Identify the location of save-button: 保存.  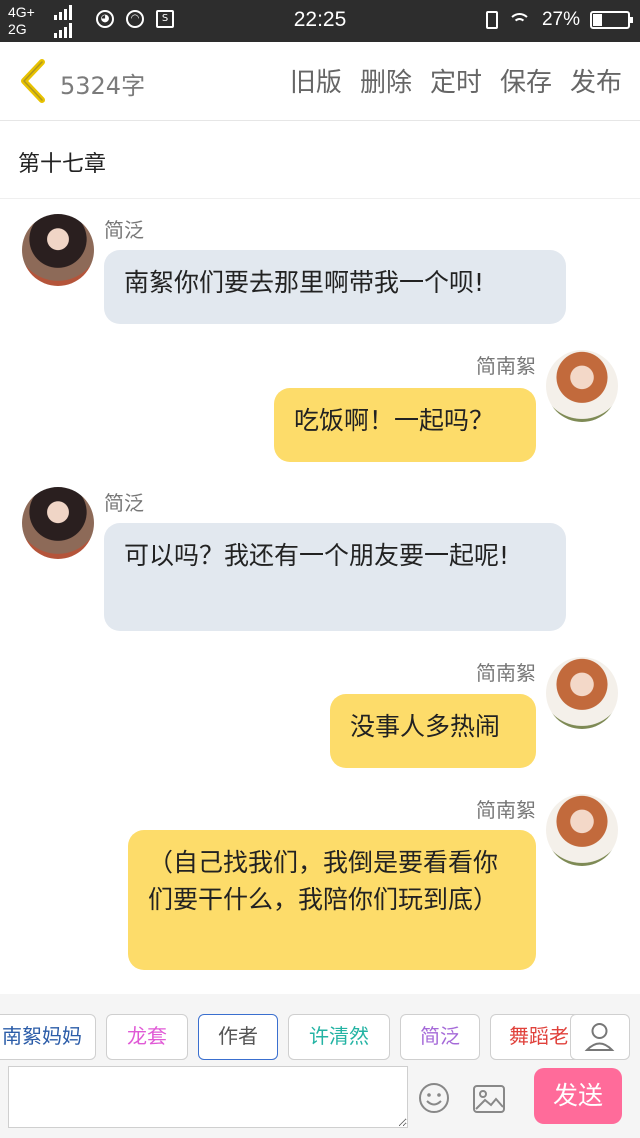
(526, 80).